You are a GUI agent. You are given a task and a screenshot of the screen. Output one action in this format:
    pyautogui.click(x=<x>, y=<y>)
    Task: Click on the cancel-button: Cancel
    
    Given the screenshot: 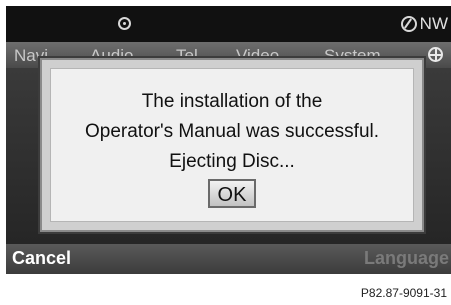 What is the action you would take?
    pyautogui.click(x=41, y=258)
    